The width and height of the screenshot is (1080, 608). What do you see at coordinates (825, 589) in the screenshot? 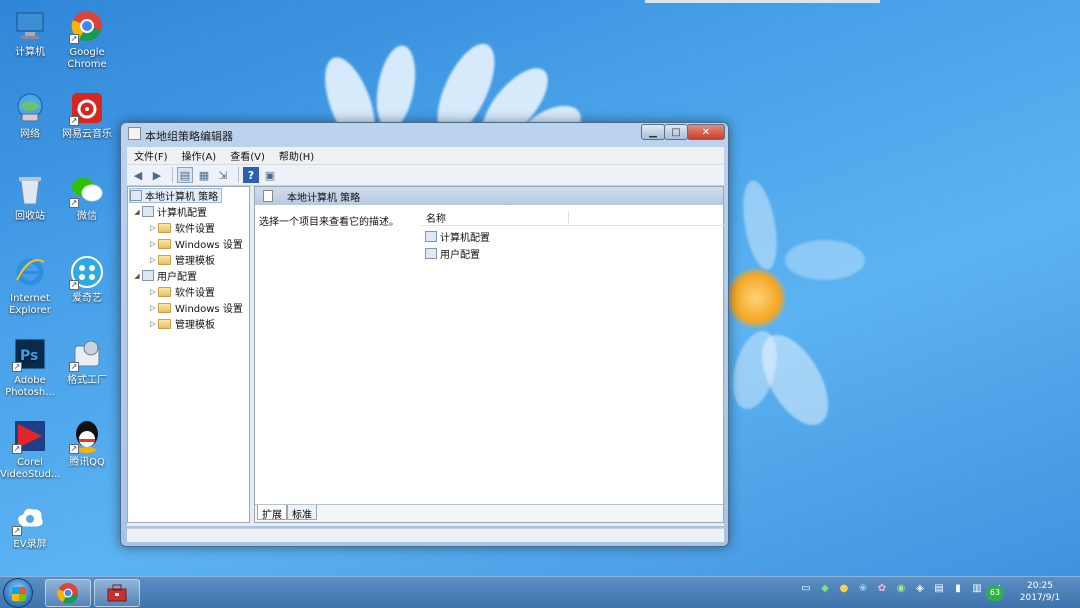
I see `shield-icon: ◆` at bounding box center [825, 589].